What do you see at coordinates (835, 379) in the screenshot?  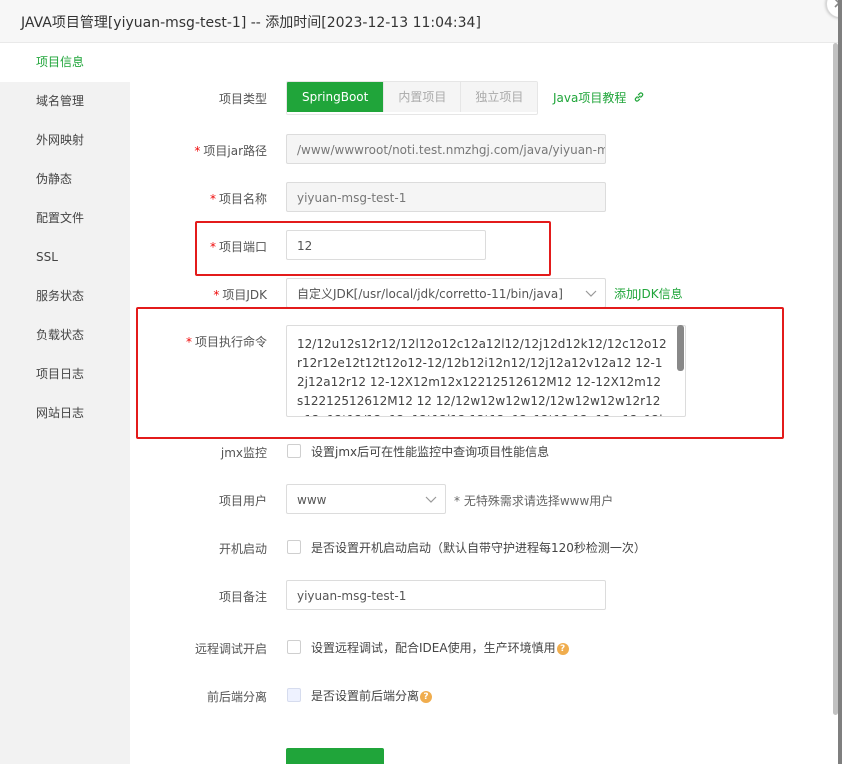 I see `dialog-scrollbar` at bounding box center [835, 379].